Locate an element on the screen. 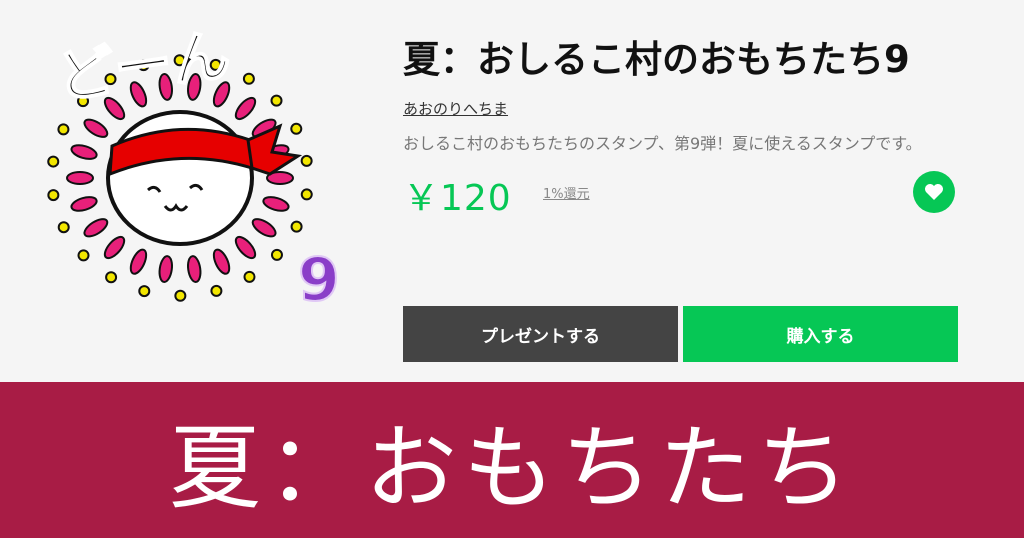 Image resolution: width=1024 pixels, height=538 pixels. heart-icon is located at coordinates (934, 192).